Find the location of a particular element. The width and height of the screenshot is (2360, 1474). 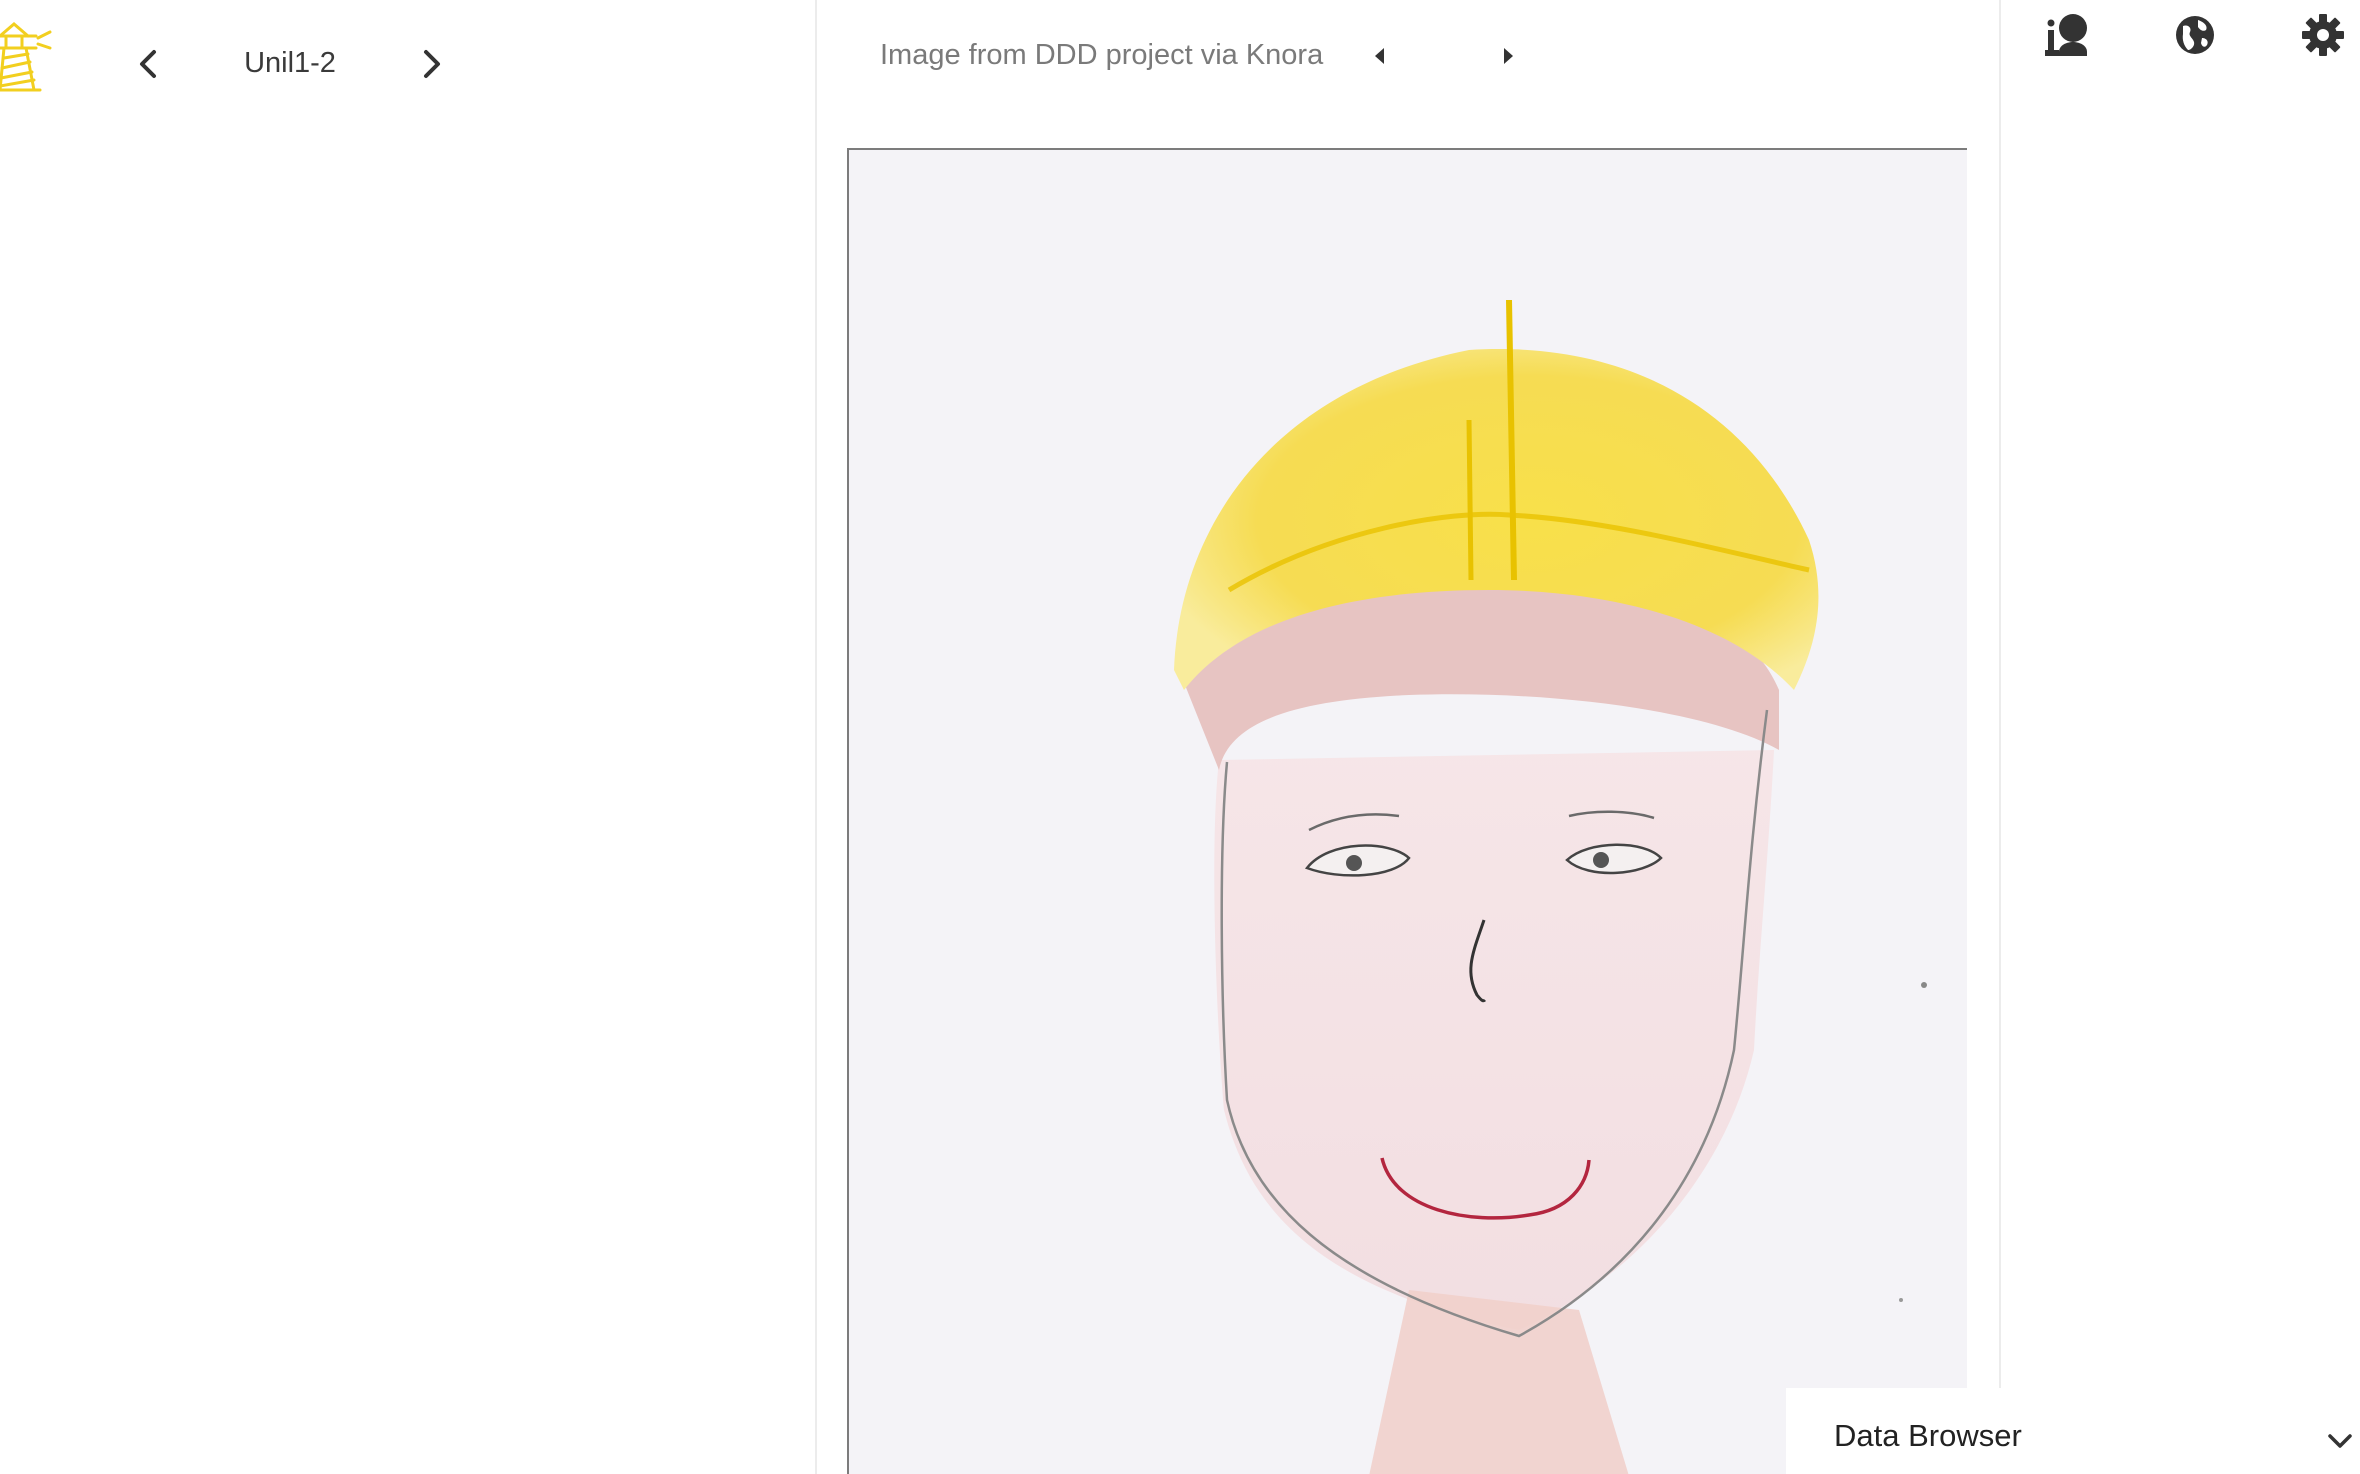

data-browser-label: Data Browser is located at coordinates (1928, 1435).